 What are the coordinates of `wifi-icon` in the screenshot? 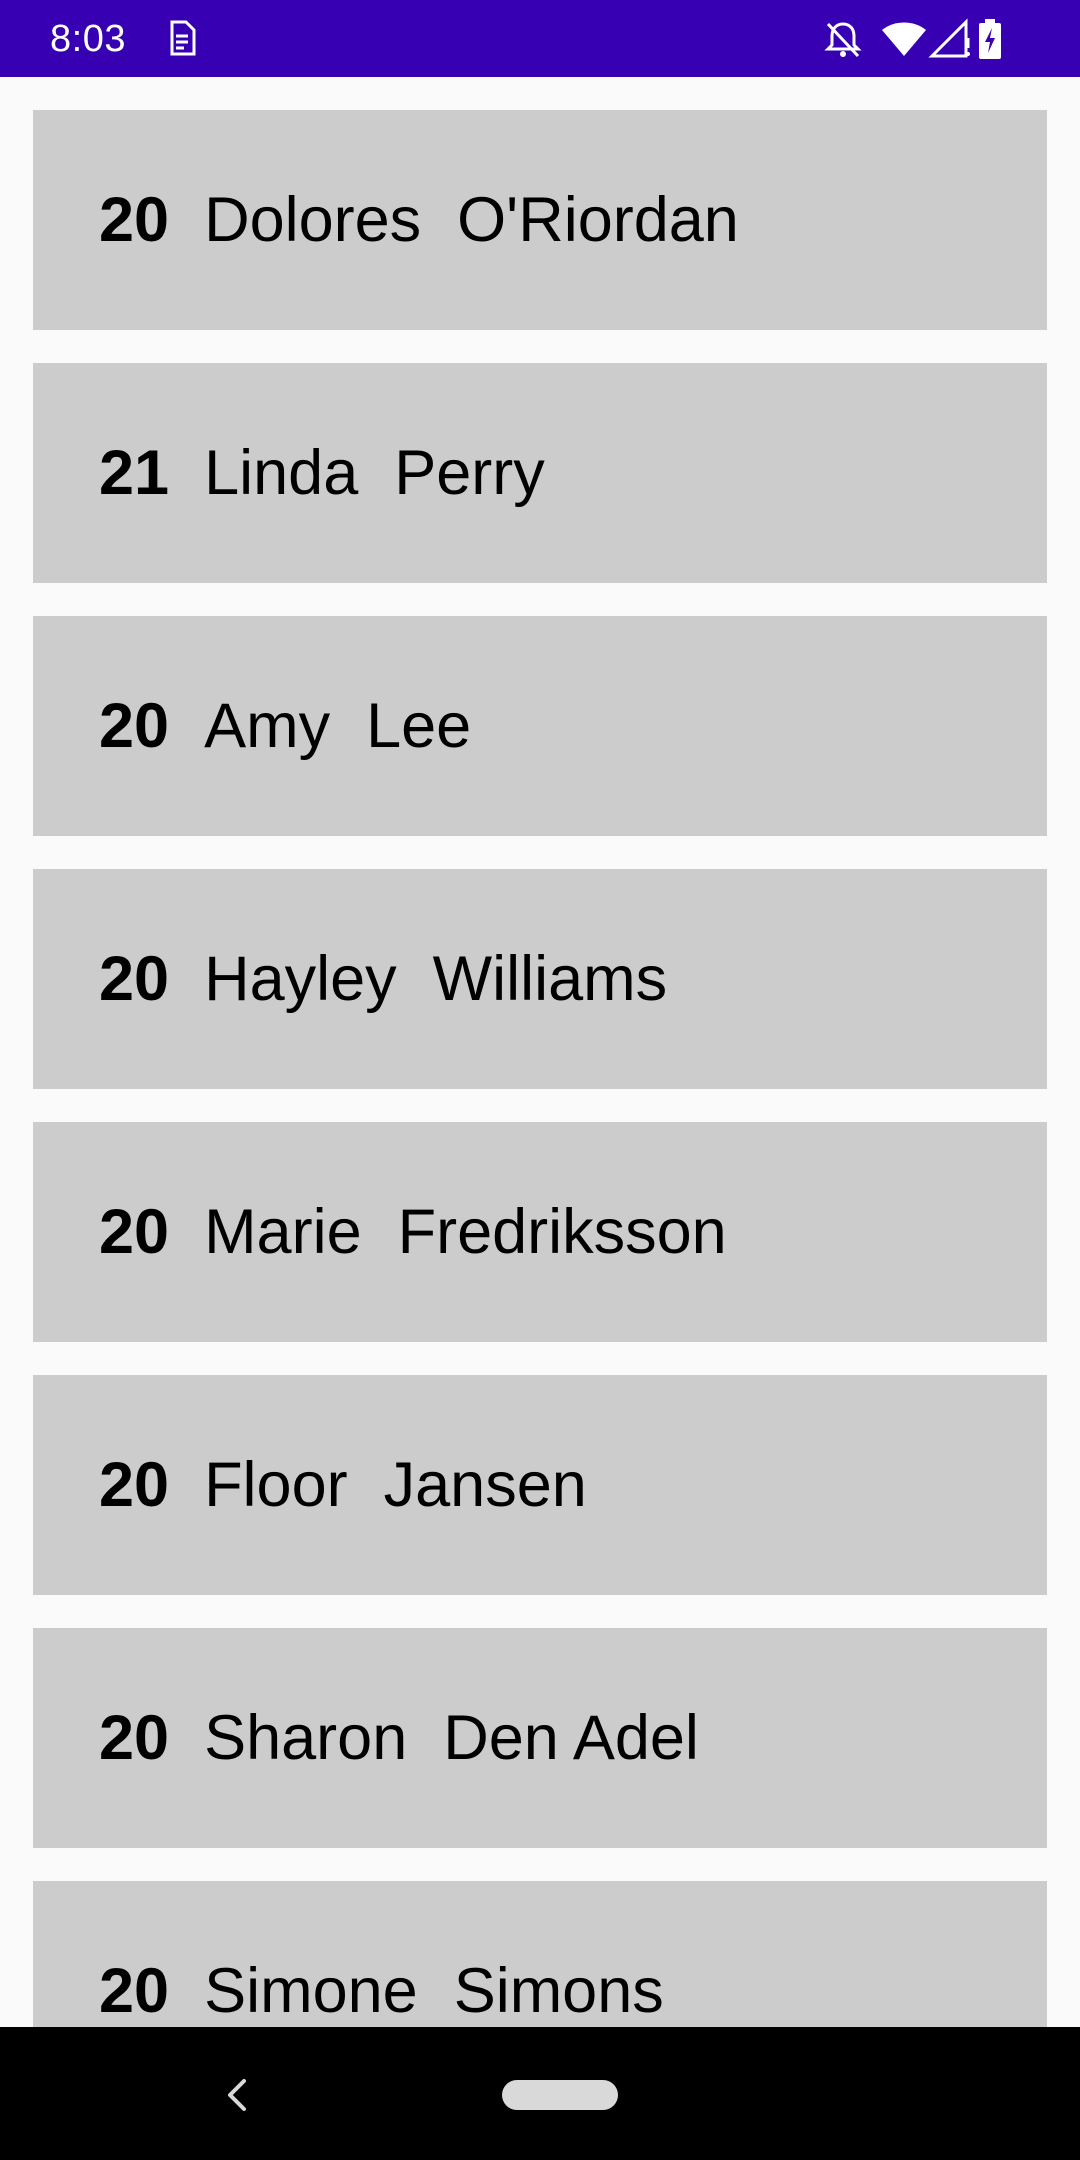 It's located at (904, 39).